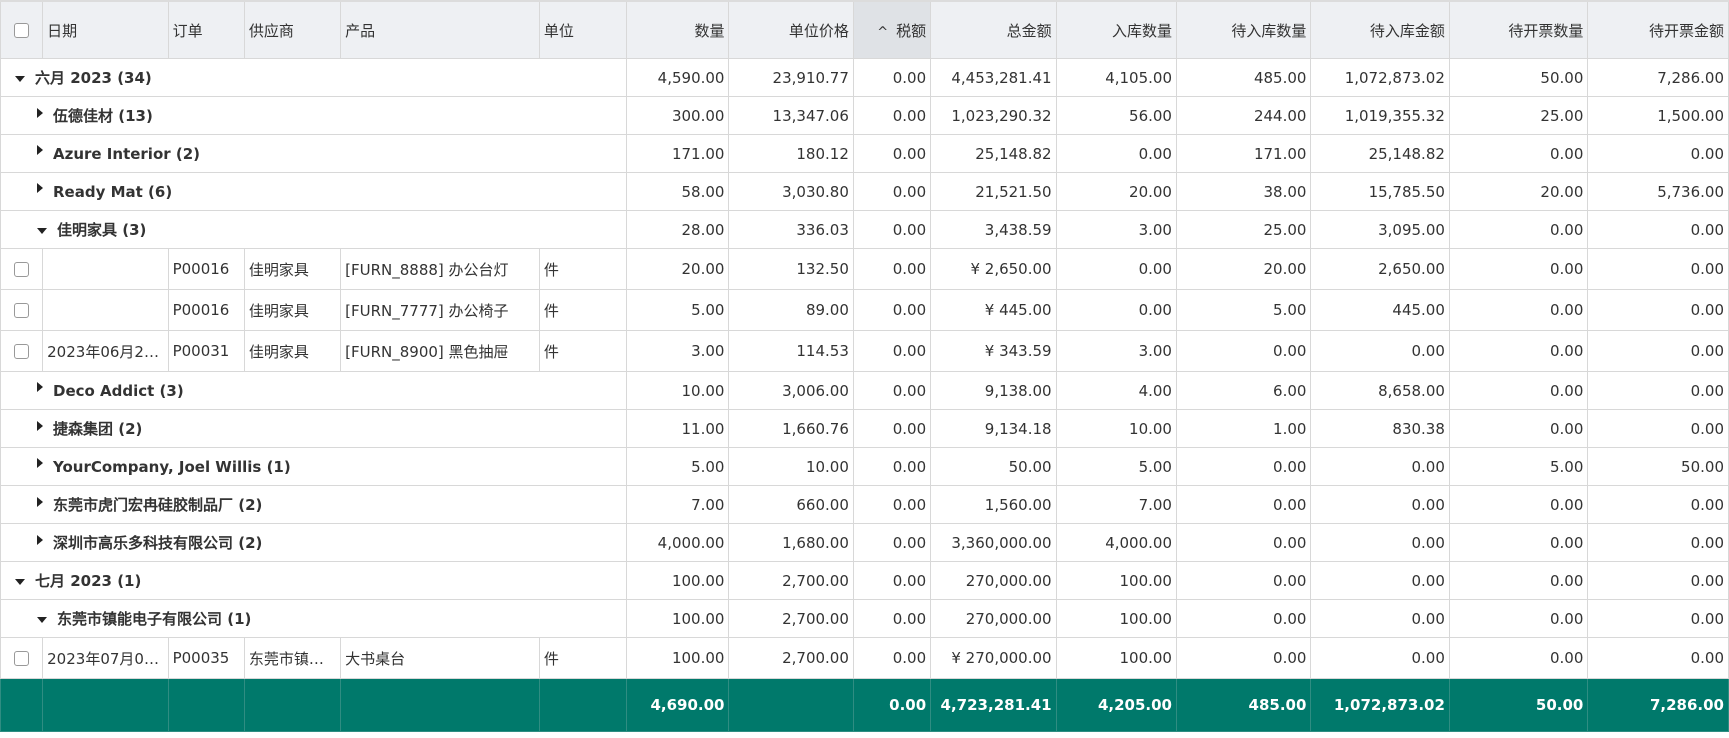  Describe the element at coordinates (314, 390) in the screenshot. I see `group-label-cell: Deco Addict (3)` at that location.